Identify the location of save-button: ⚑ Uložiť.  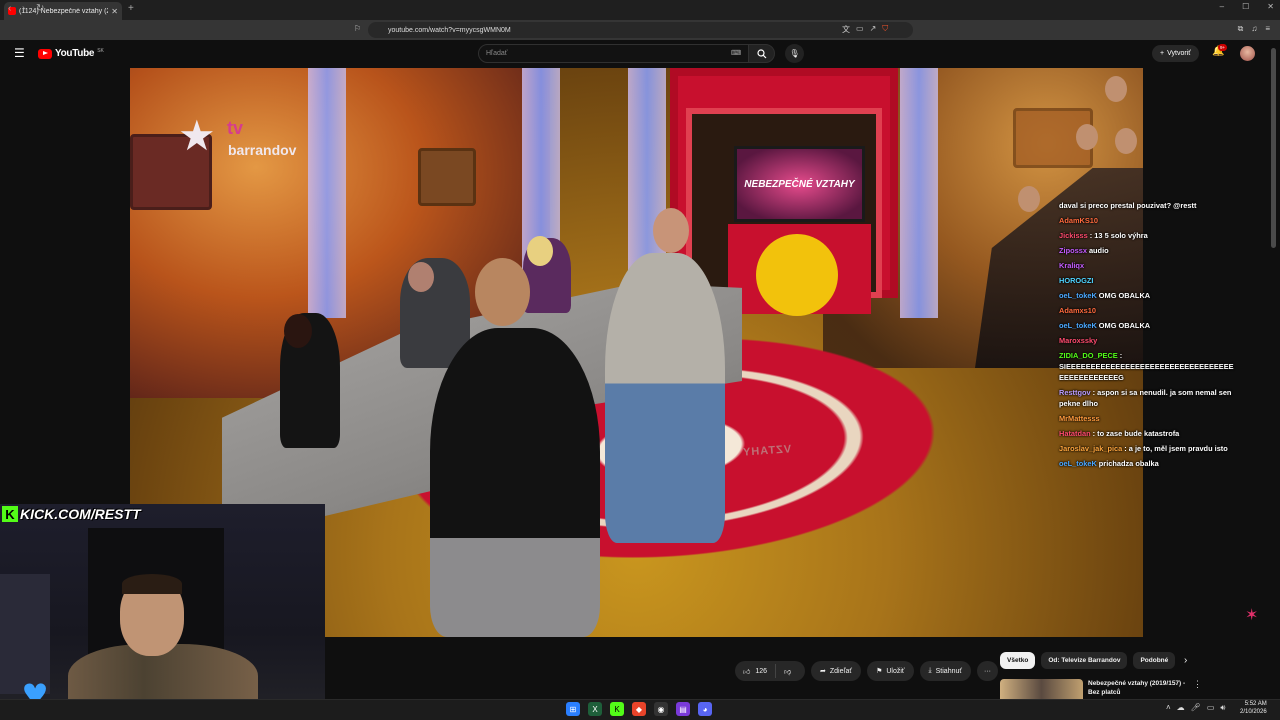
(890, 671).